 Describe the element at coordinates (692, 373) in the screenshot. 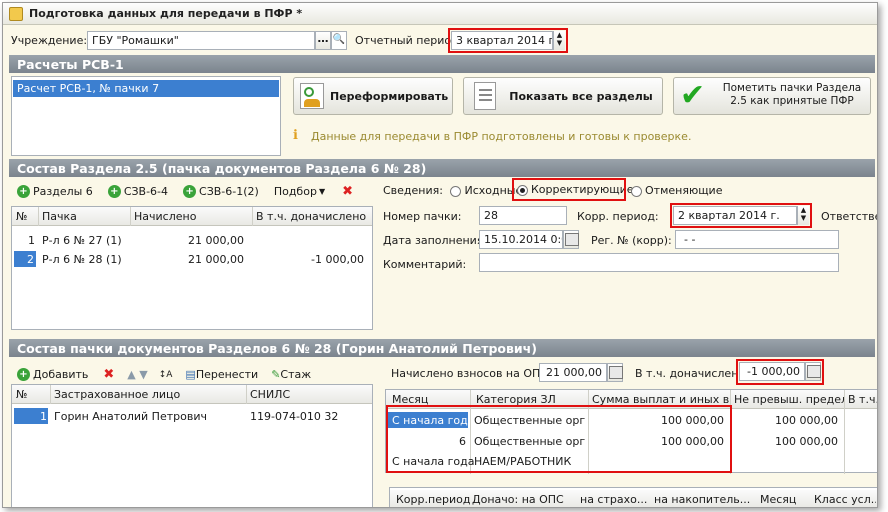

I see `donach-label: В т.ч. доначислено:` at that location.